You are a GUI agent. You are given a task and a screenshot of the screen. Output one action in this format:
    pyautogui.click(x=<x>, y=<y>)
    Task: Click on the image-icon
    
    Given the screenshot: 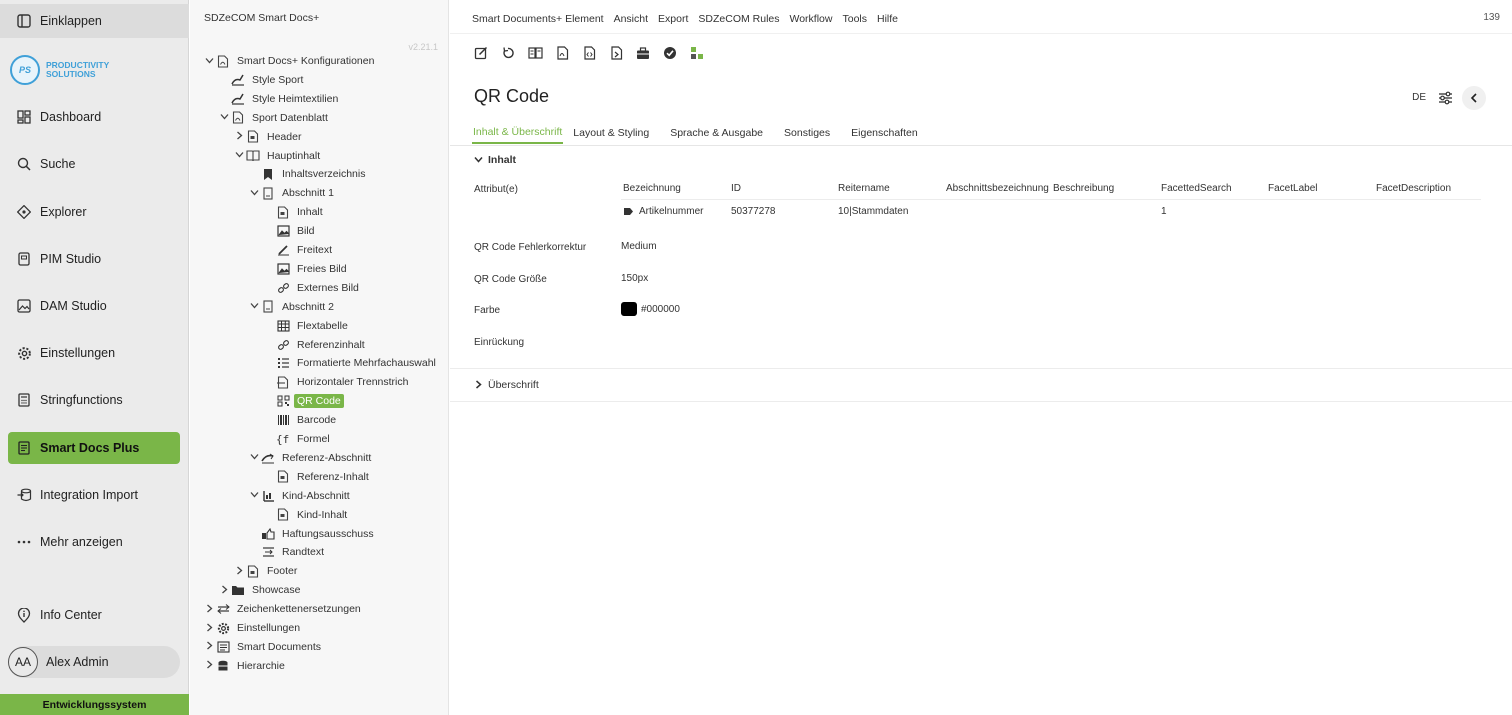 What is the action you would take?
    pyautogui.click(x=283, y=231)
    